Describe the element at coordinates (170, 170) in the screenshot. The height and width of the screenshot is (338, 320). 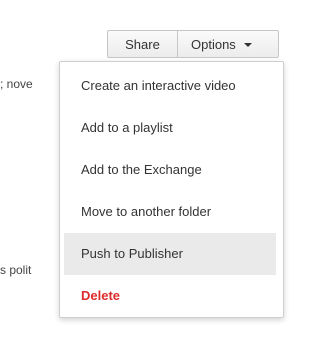
I see `menu-item-add-to-exchange: Add to the Exchange` at that location.